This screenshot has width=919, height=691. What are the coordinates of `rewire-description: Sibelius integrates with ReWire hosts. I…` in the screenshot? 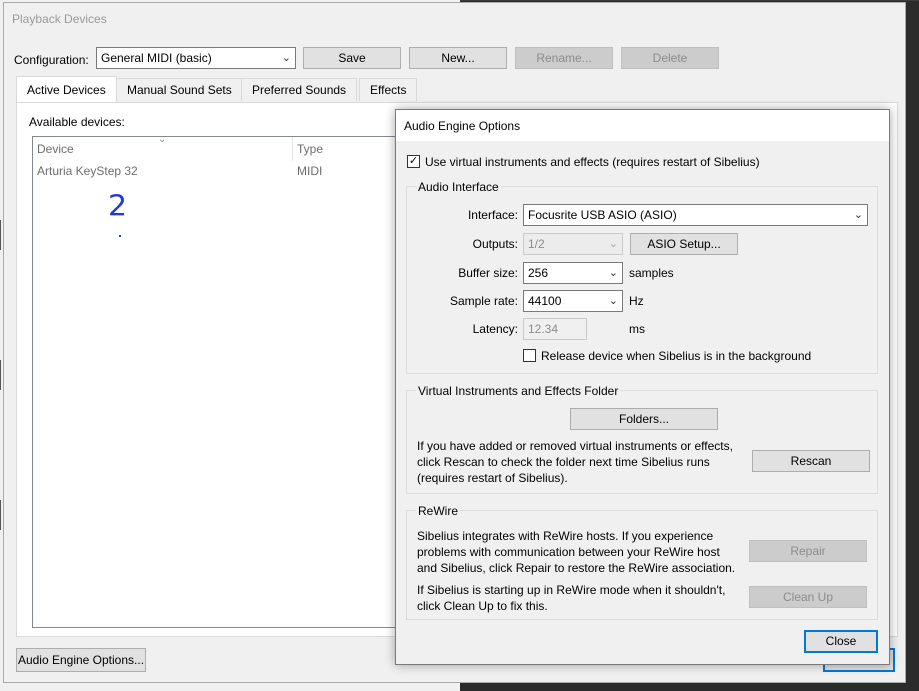 It's located at (576, 552).